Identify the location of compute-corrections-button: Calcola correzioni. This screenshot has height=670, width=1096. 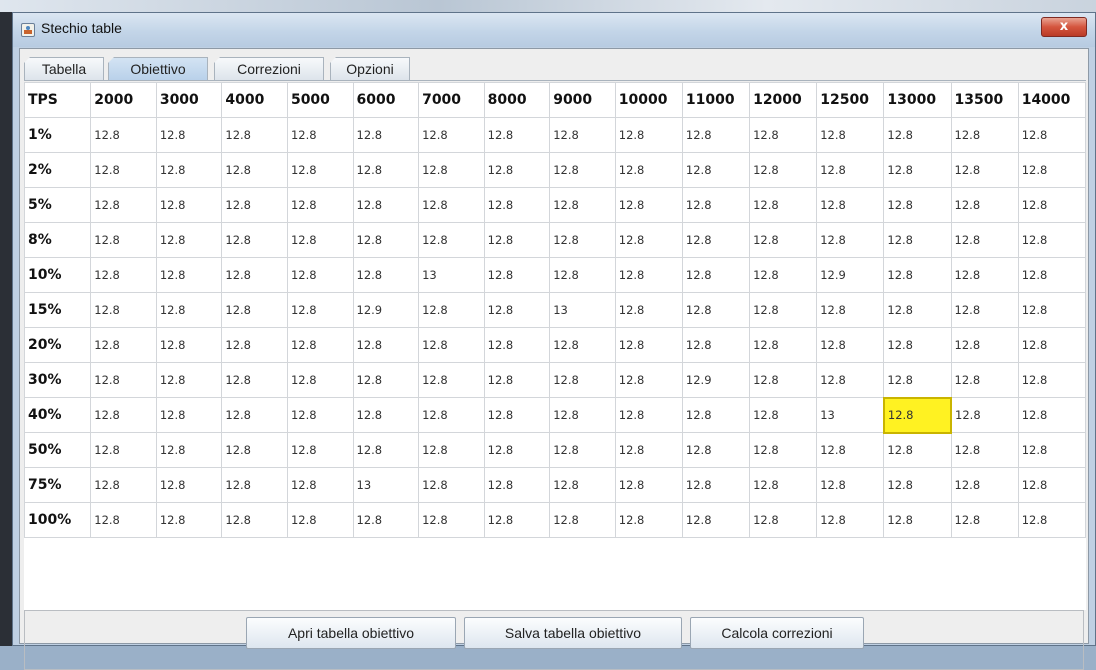
(777, 633).